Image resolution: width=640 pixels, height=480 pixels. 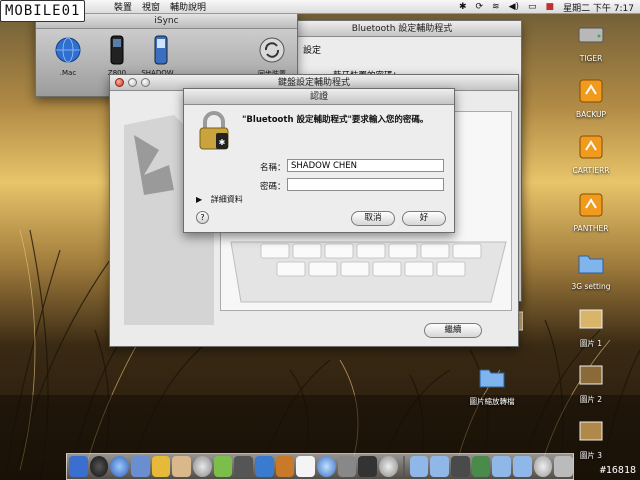 What do you see at coordinates (550, 7) in the screenshot?
I see `flag-icon: ■` at bounding box center [550, 7].